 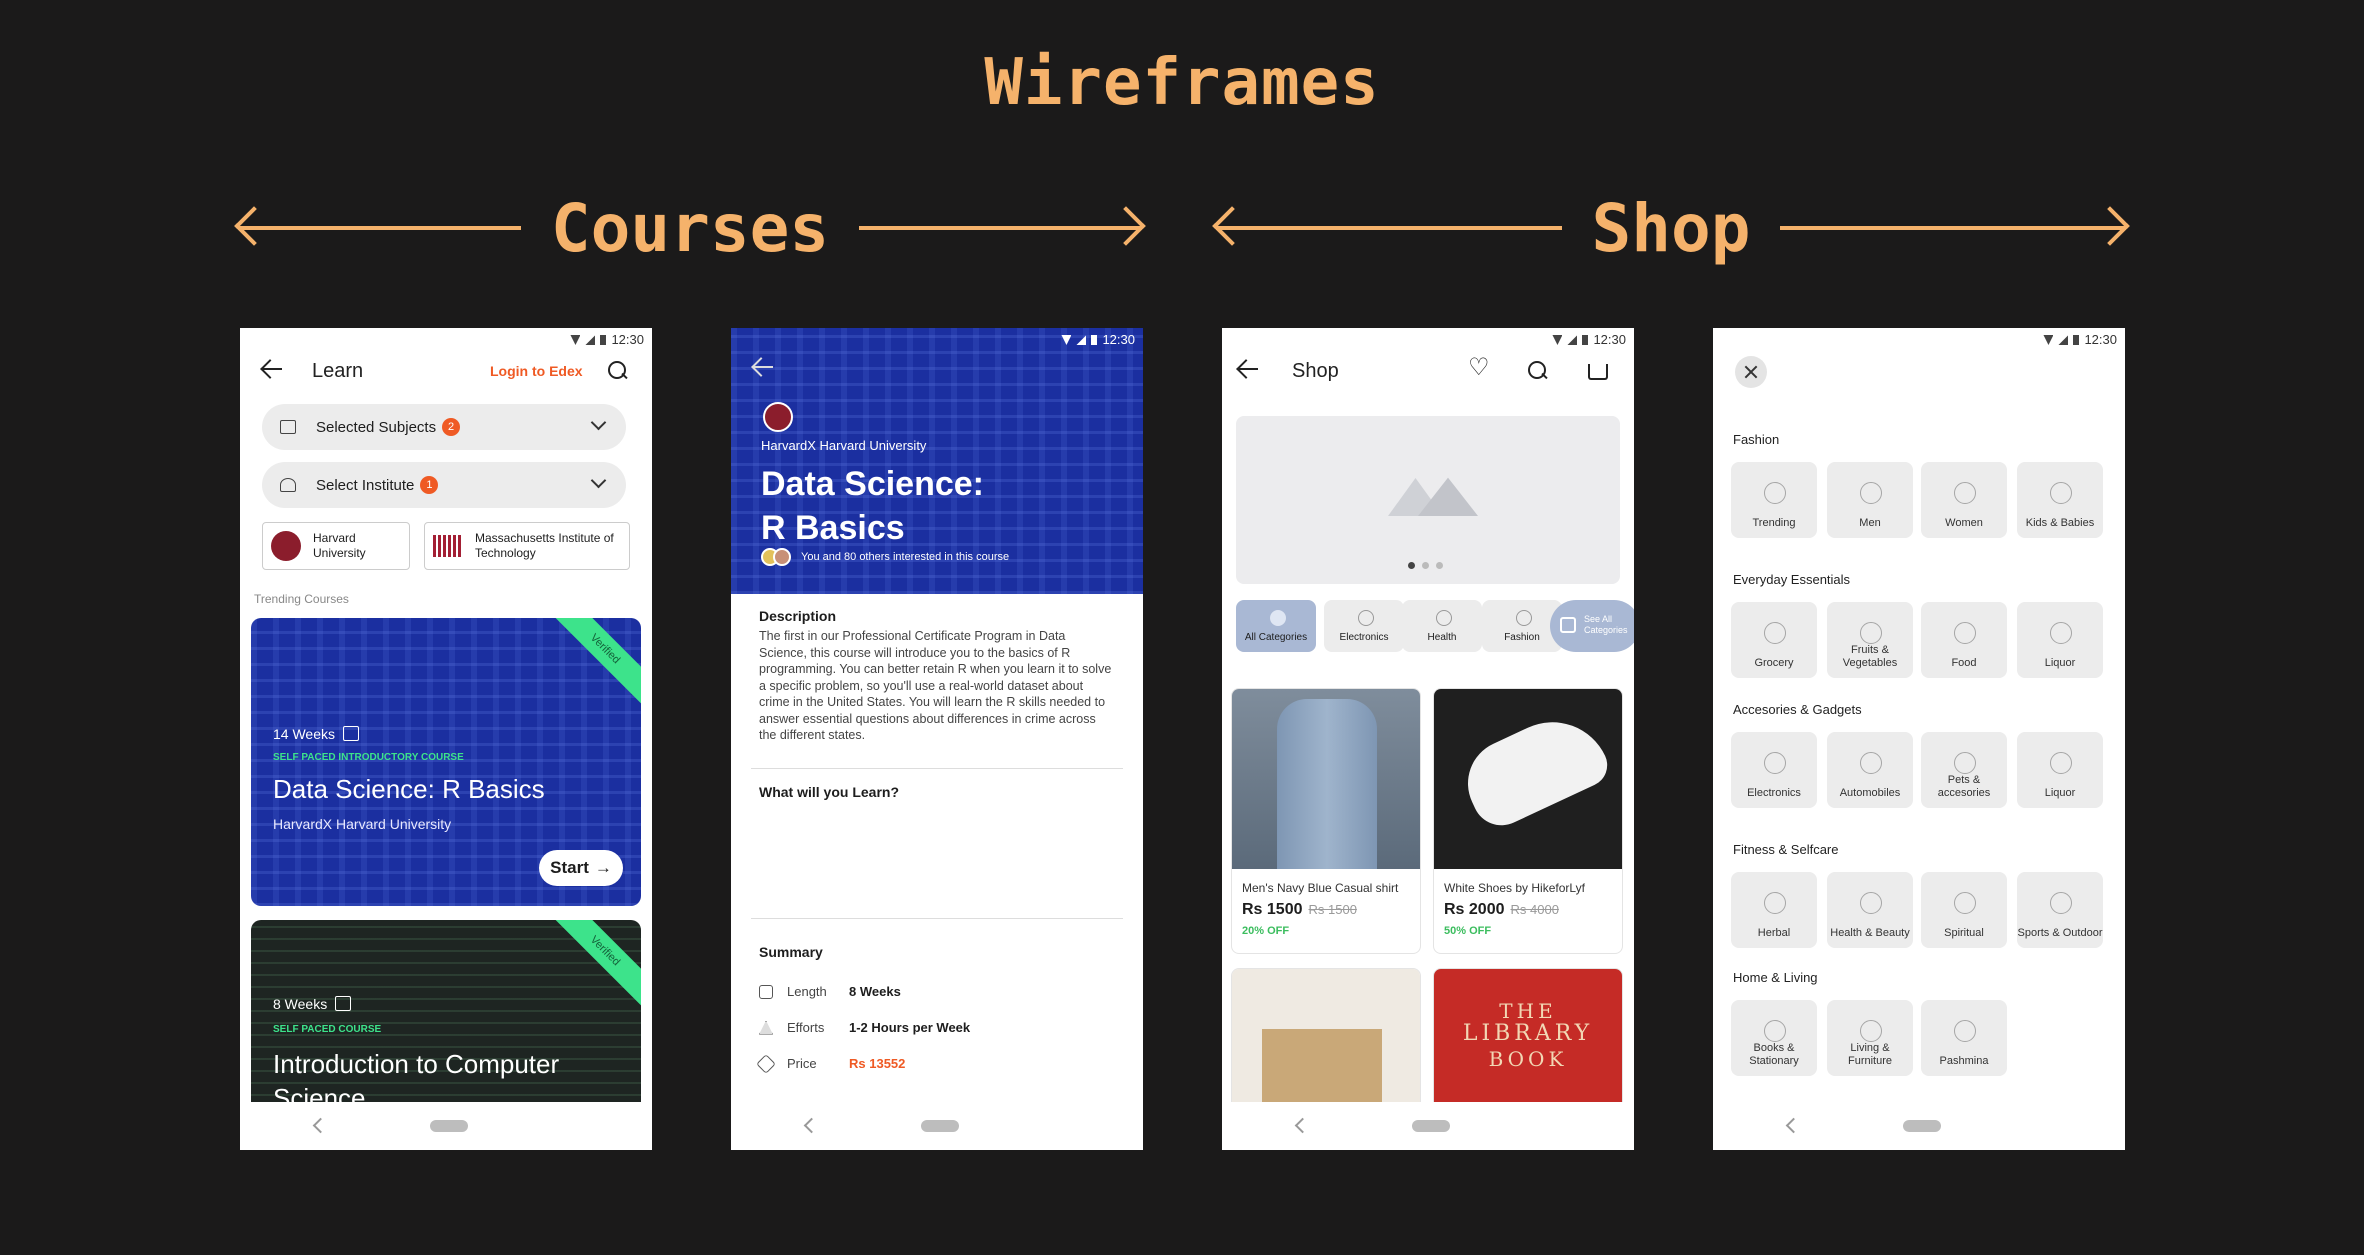 What do you see at coordinates (593, 965) in the screenshot?
I see `verified-ribbon: Verified` at bounding box center [593, 965].